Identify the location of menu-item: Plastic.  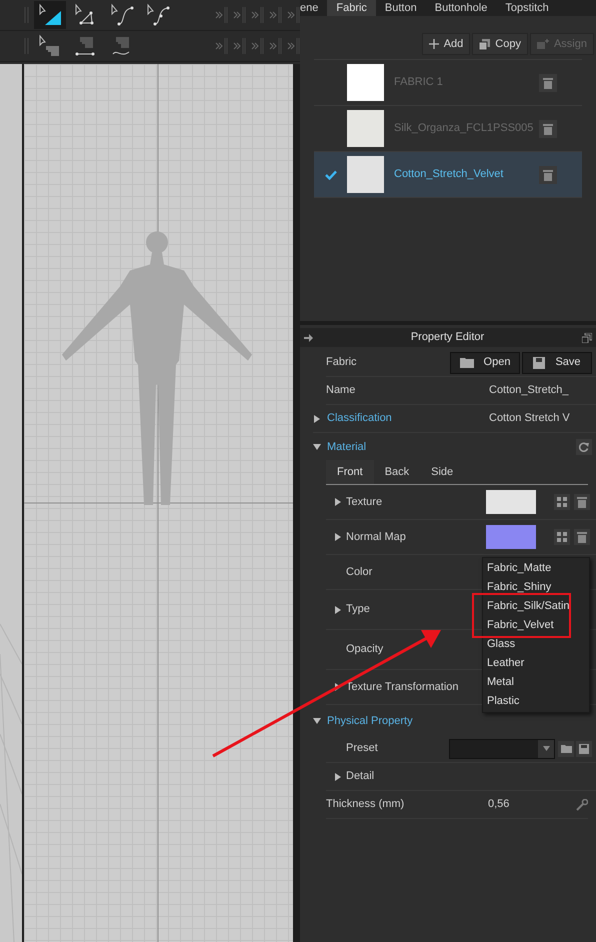
(536, 701).